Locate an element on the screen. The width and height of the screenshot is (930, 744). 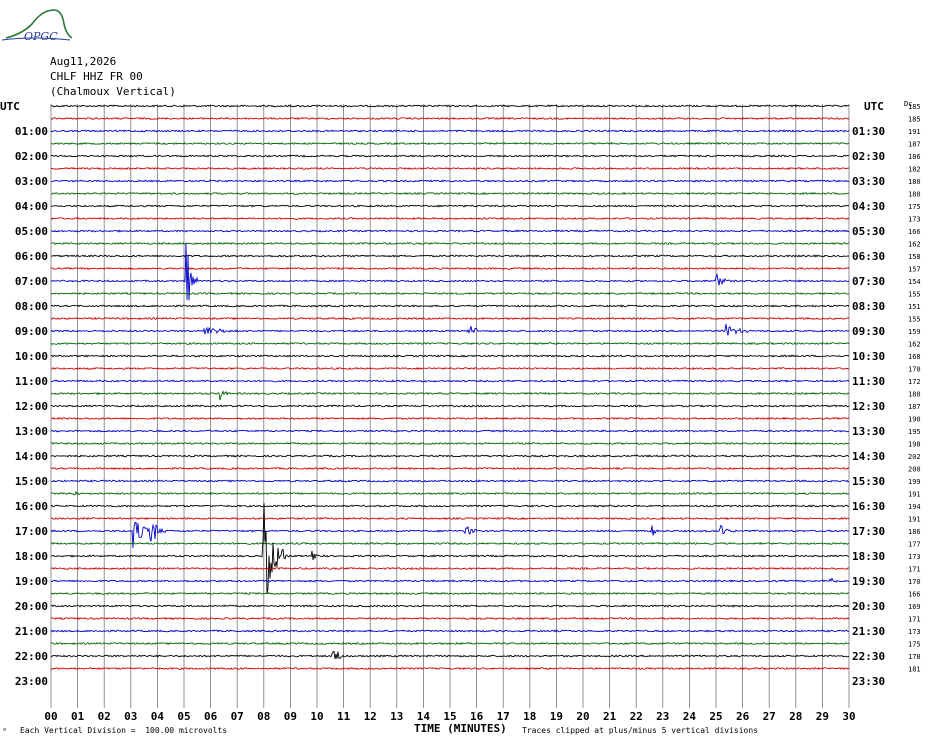
dc-offset-label: 168 is located at coordinates (914, 357).